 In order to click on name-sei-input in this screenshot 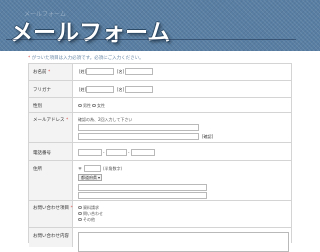, I will do `click(100, 71)`.